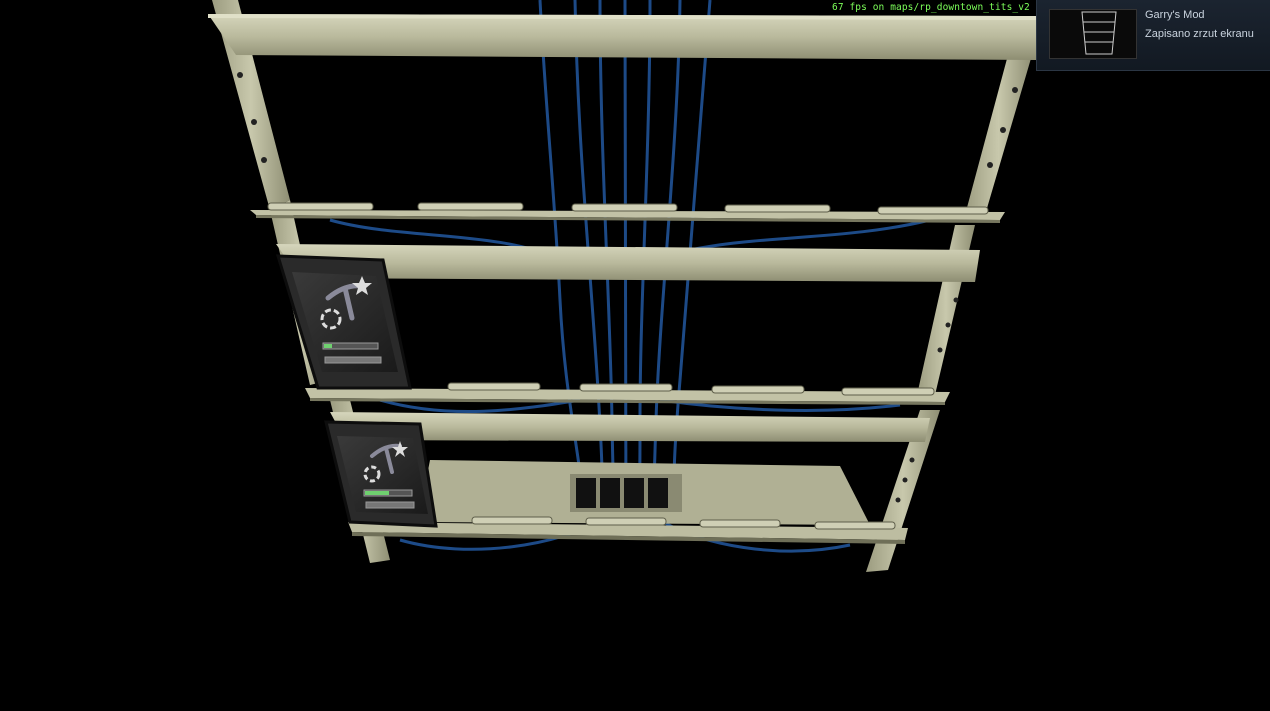  Describe the element at coordinates (626, 493) in the screenshot. I see `cable-connector` at that location.